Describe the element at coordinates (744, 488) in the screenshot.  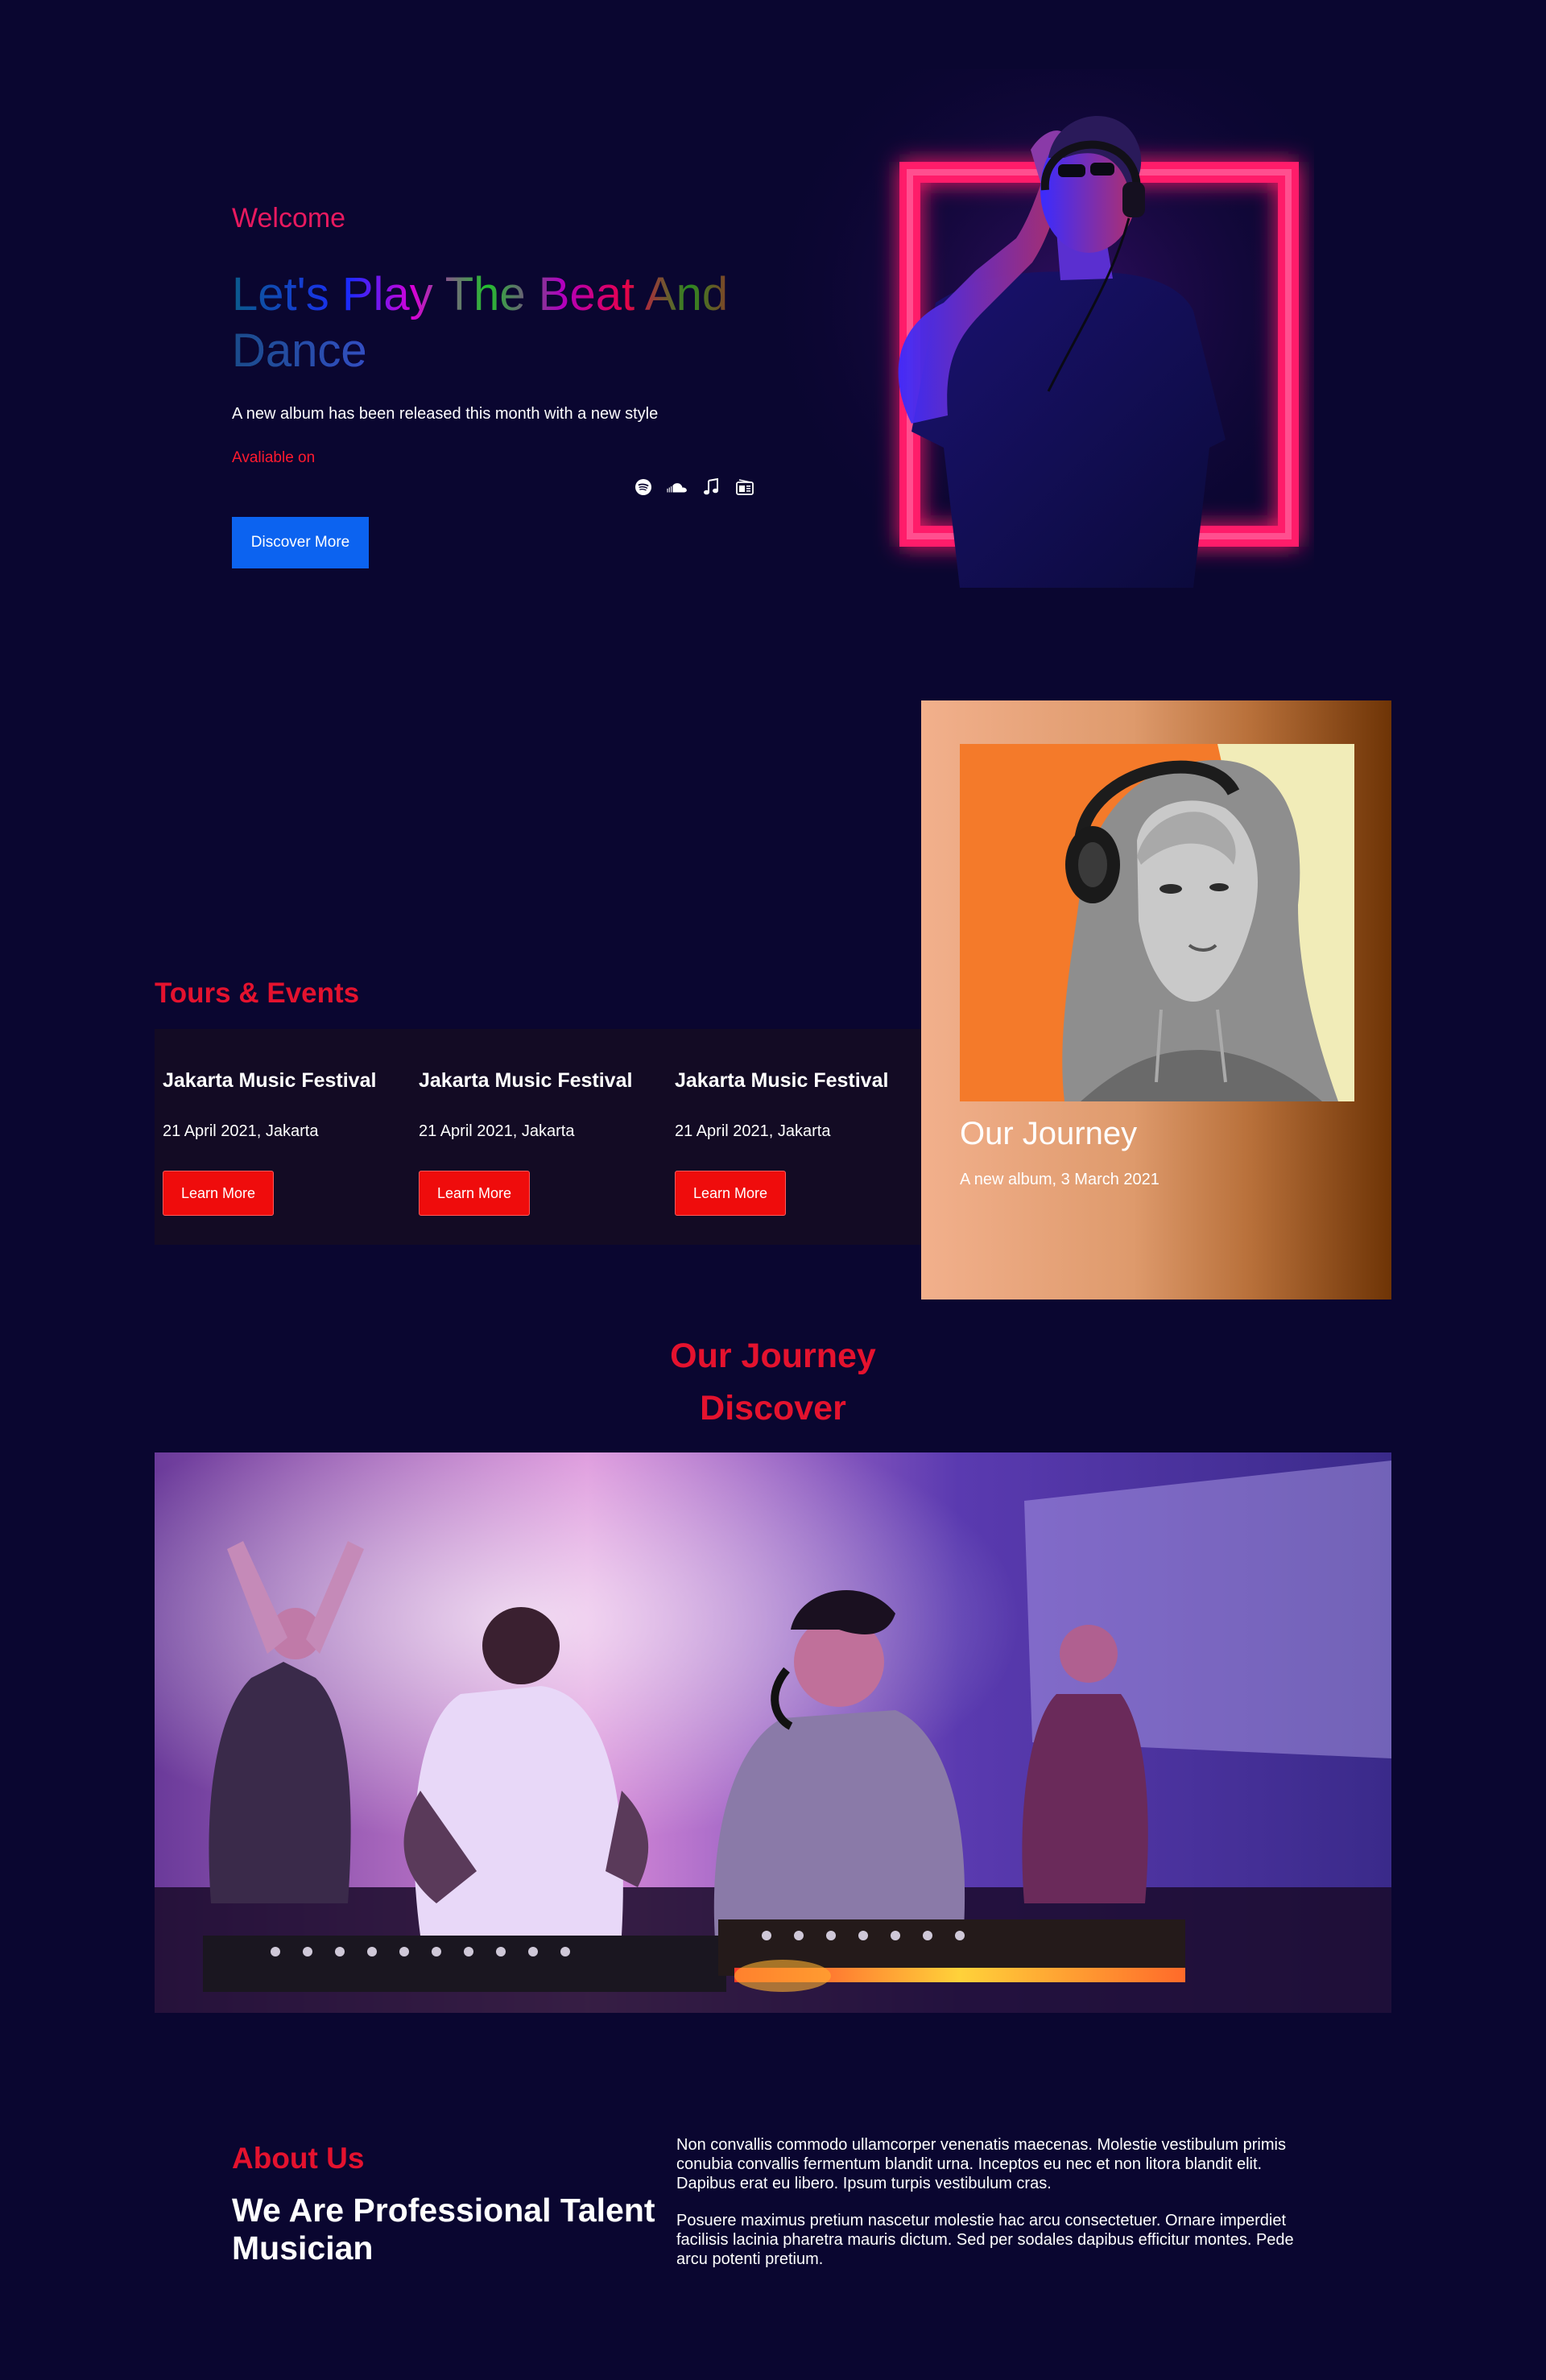
I see `radio-icon` at that location.